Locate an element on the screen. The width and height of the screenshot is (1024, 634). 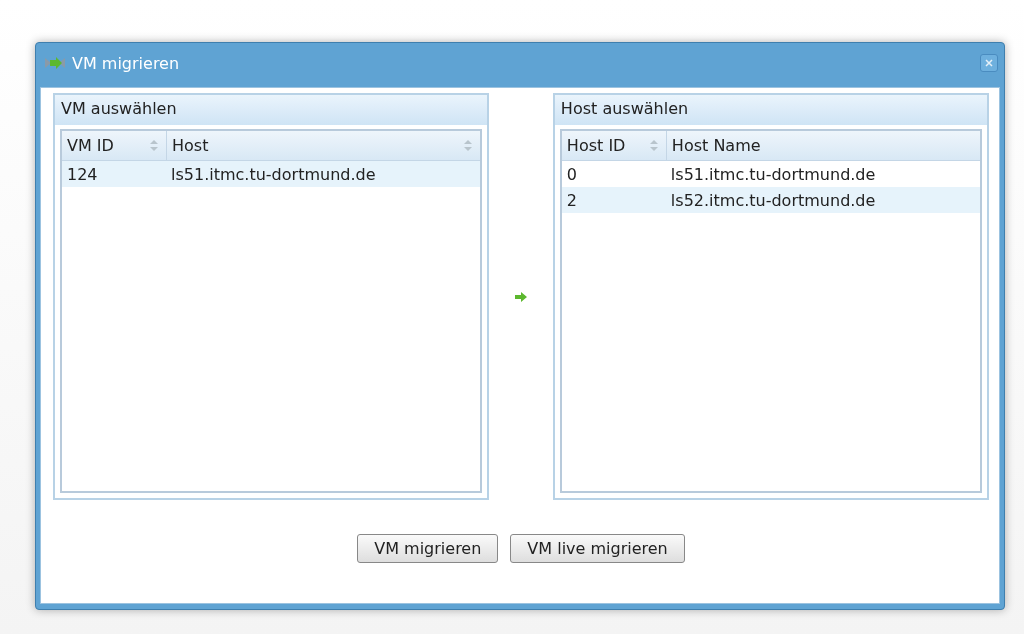
column-header: Host is located at coordinates (323, 145).